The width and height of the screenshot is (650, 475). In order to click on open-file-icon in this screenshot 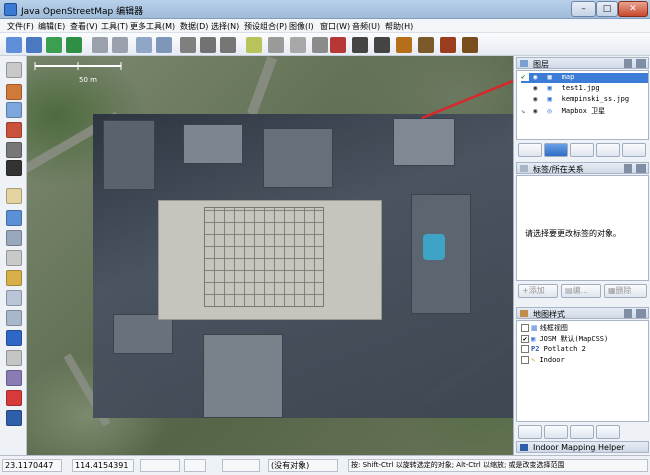, I will do `click(34, 45)`.